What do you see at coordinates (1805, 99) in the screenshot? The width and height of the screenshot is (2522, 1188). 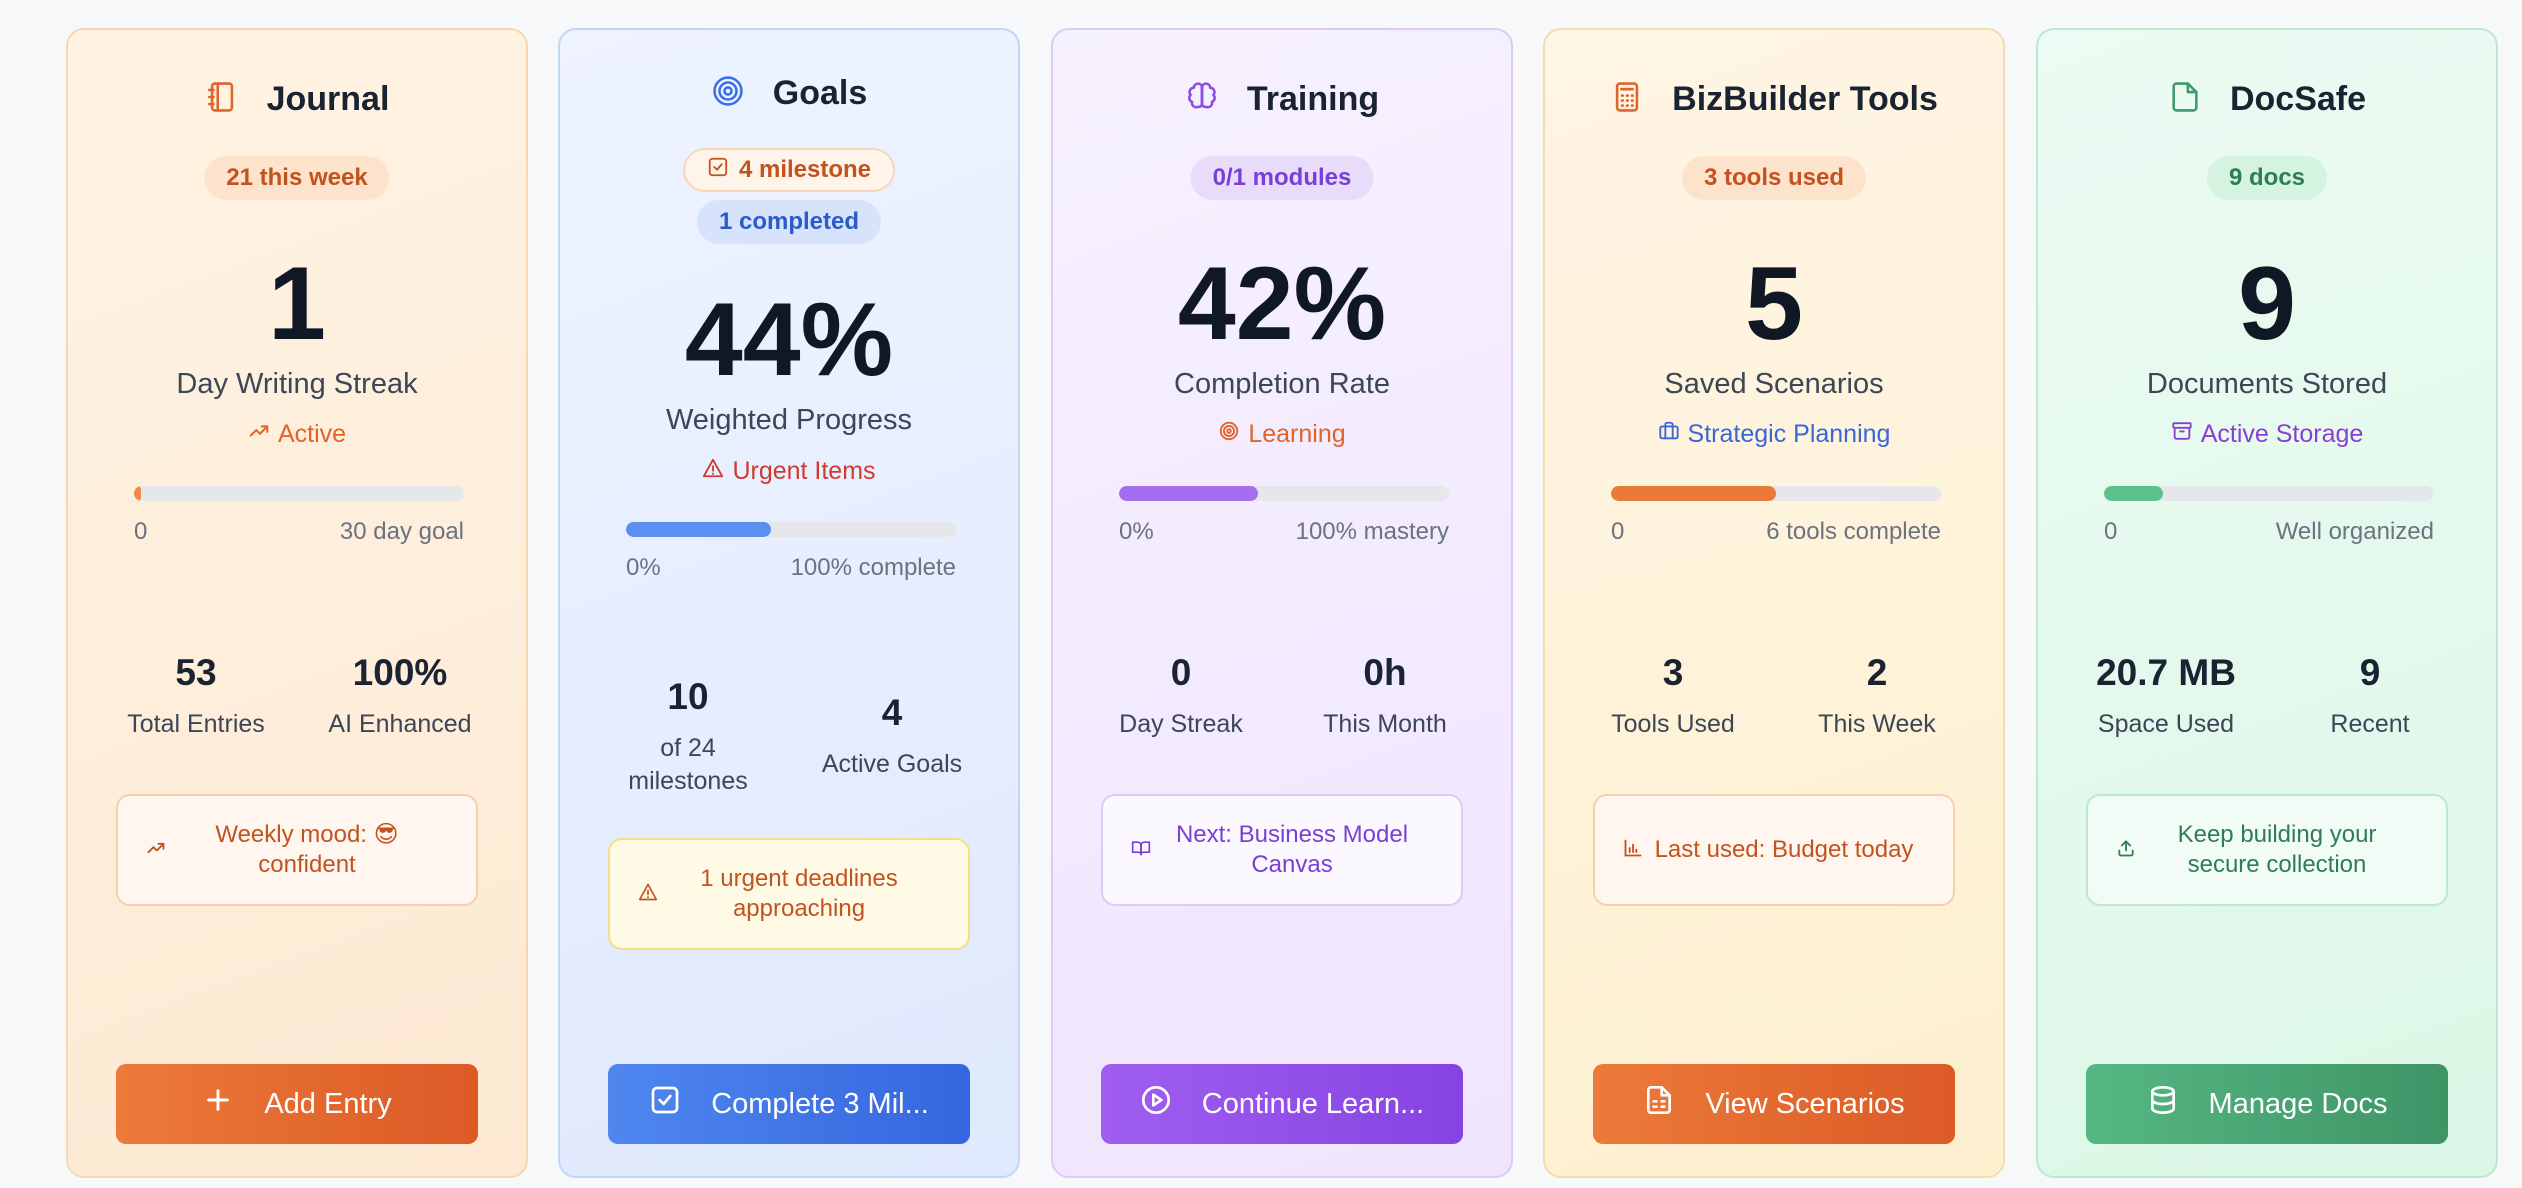 I see `bizbuilder-title: BizBuilder Tools` at bounding box center [1805, 99].